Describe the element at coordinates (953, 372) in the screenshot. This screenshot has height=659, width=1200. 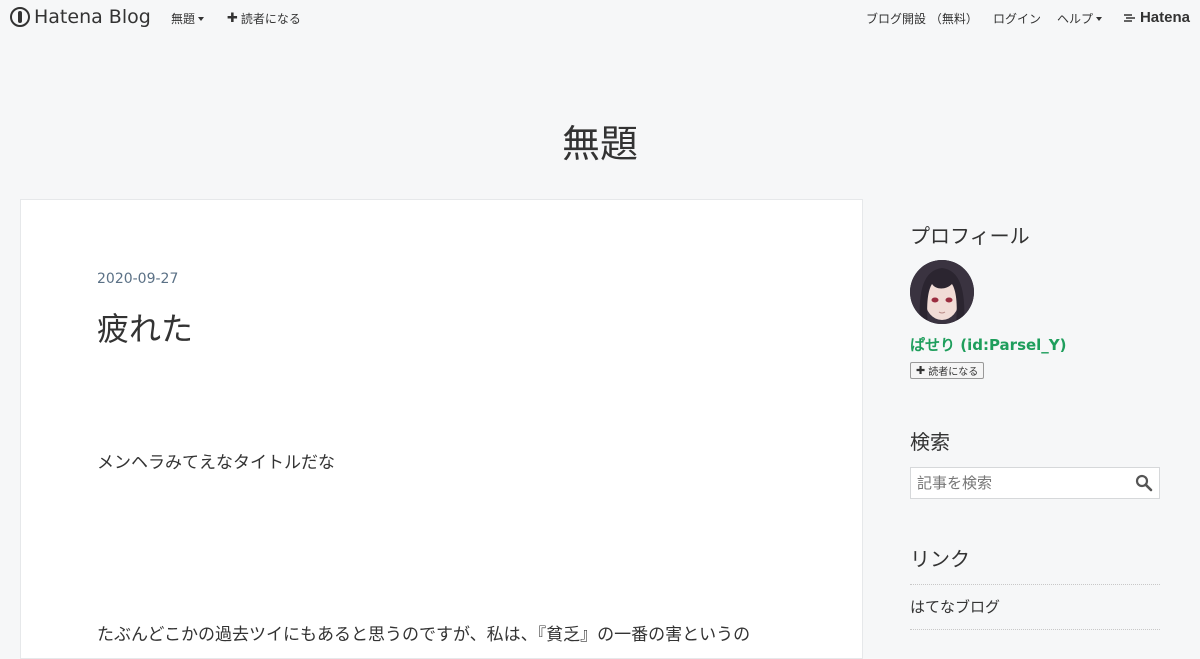
I see `sidebar-subscribe-label: 読者になる` at that location.